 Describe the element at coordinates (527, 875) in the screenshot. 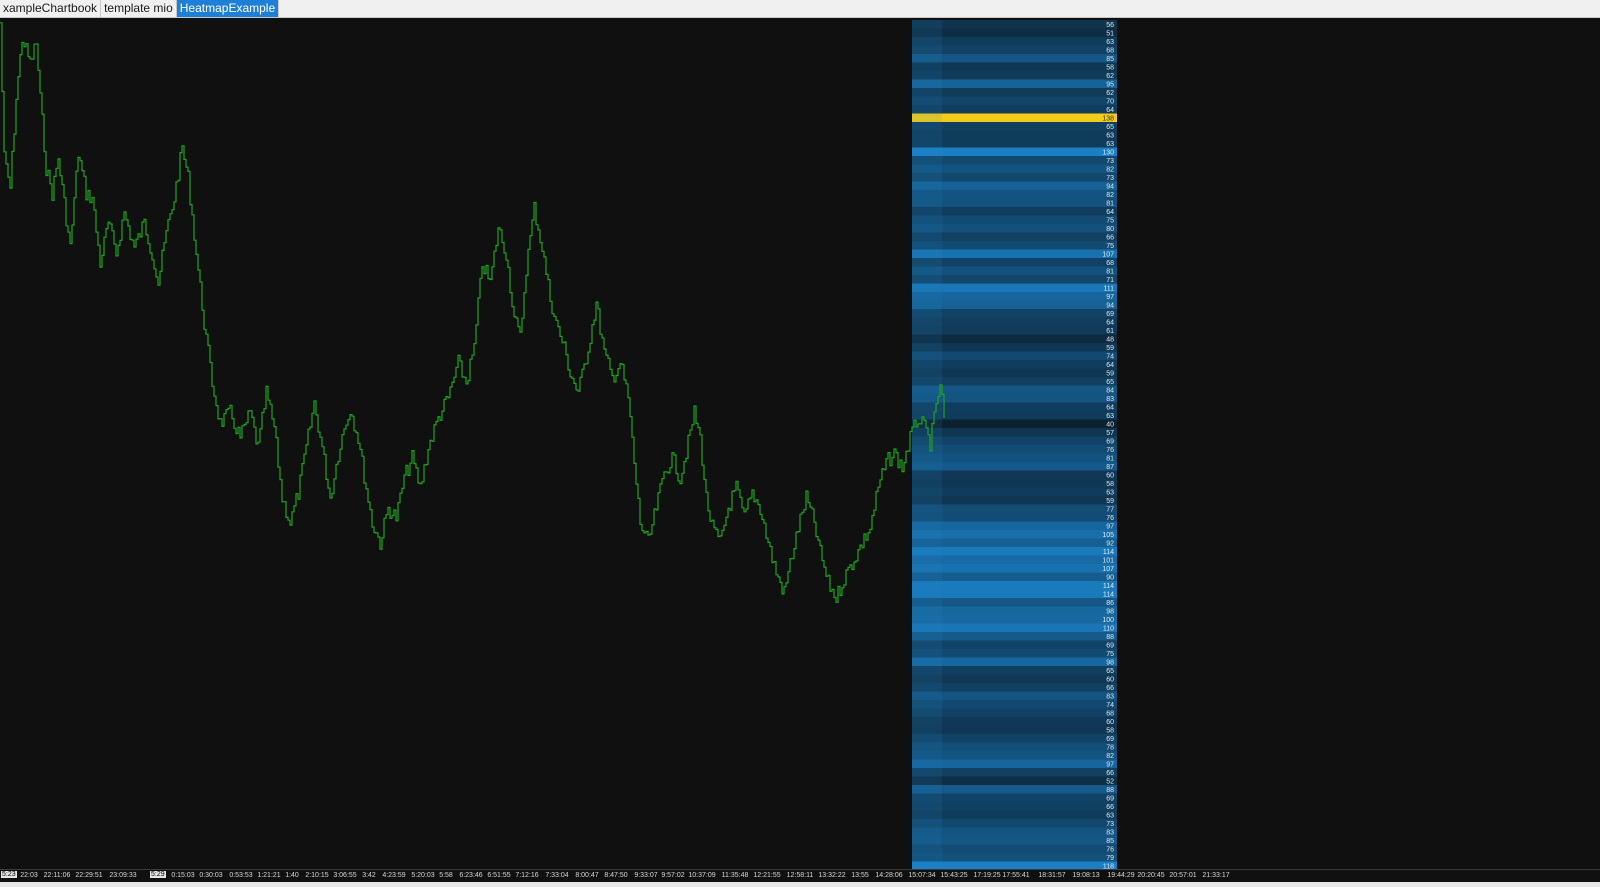

I see `time-axis-label: 7:12:16` at that location.